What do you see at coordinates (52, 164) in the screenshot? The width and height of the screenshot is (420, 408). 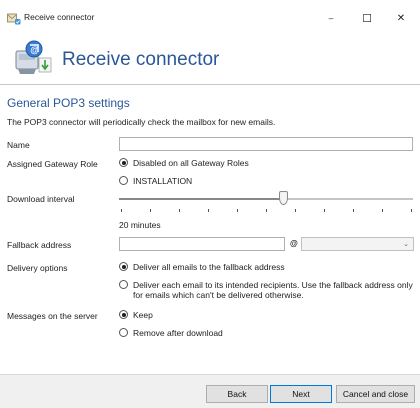 I see `gateway-role-label: Assigned Gateway Role` at bounding box center [52, 164].